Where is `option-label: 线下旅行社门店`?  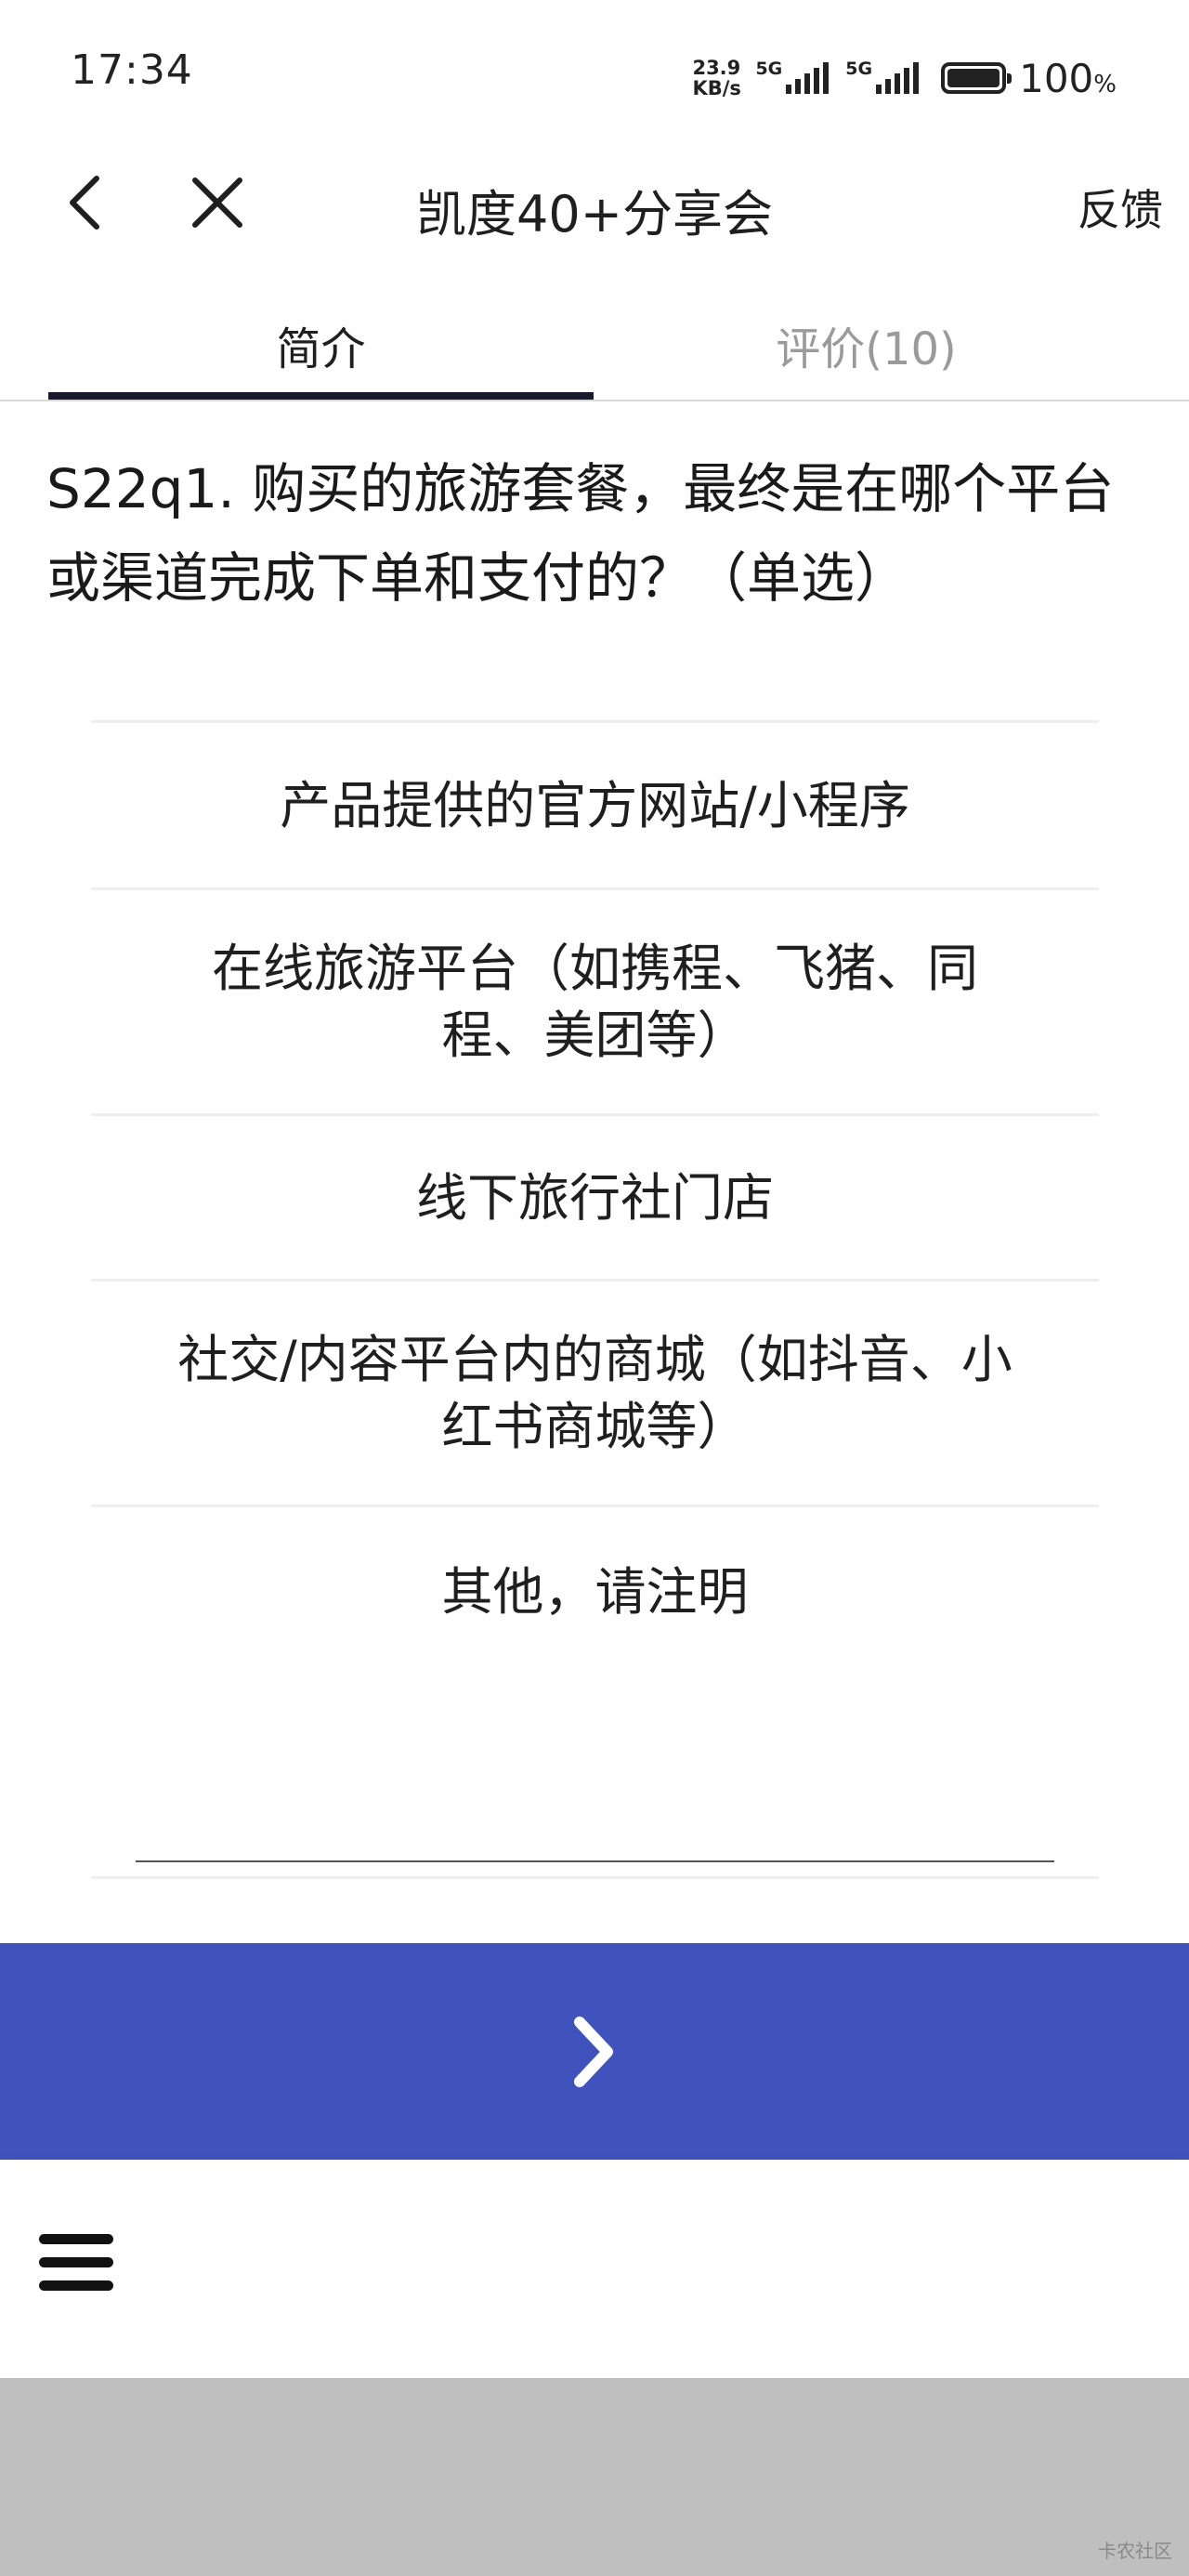 option-label: 线下旅行社门店 is located at coordinates (594, 1197).